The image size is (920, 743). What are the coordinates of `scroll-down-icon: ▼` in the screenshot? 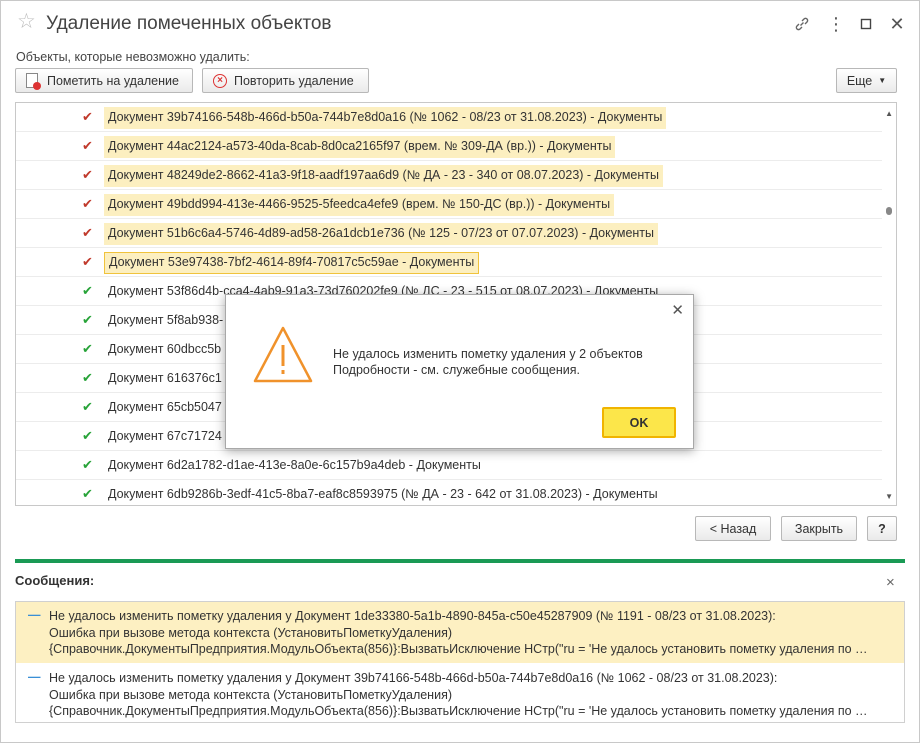 It's located at (889, 496).